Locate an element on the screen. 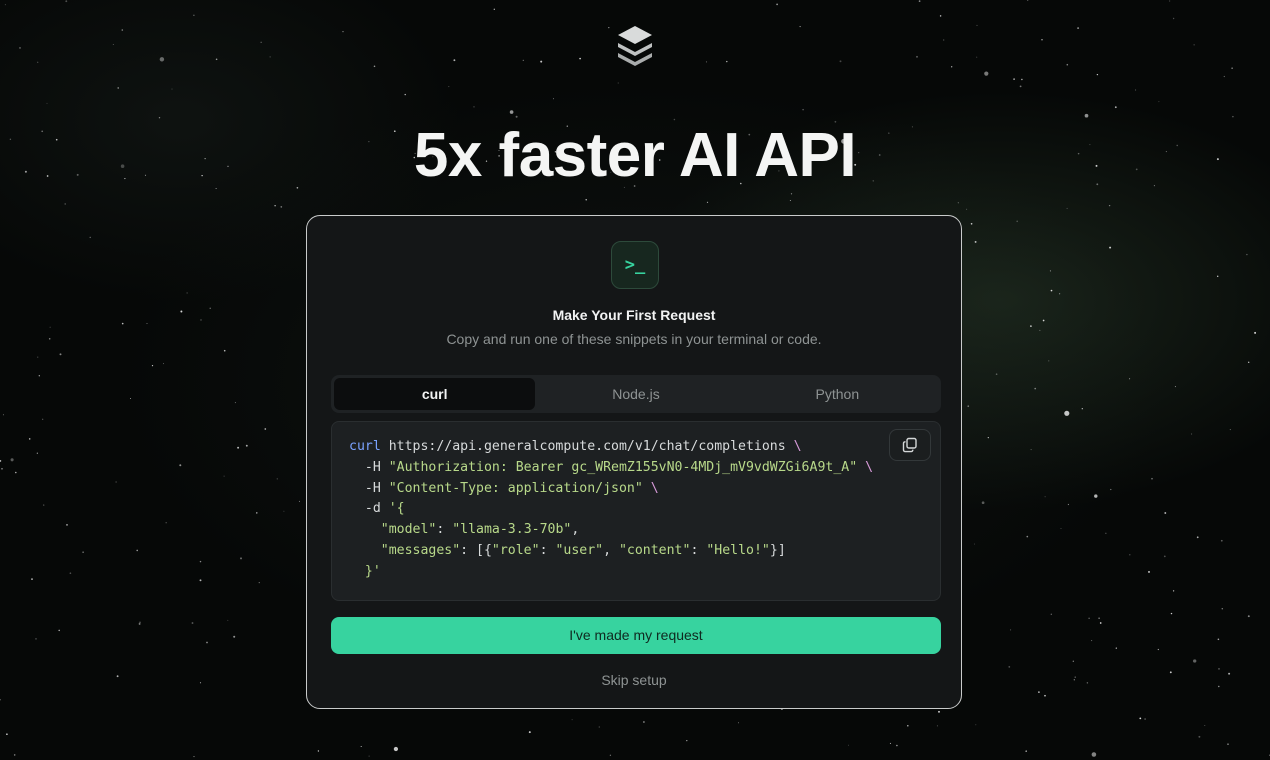 Image resolution: width=1270 pixels, height=760 pixels. code-token: "llama-3.3-70b" is located at coordinates (512, 530).